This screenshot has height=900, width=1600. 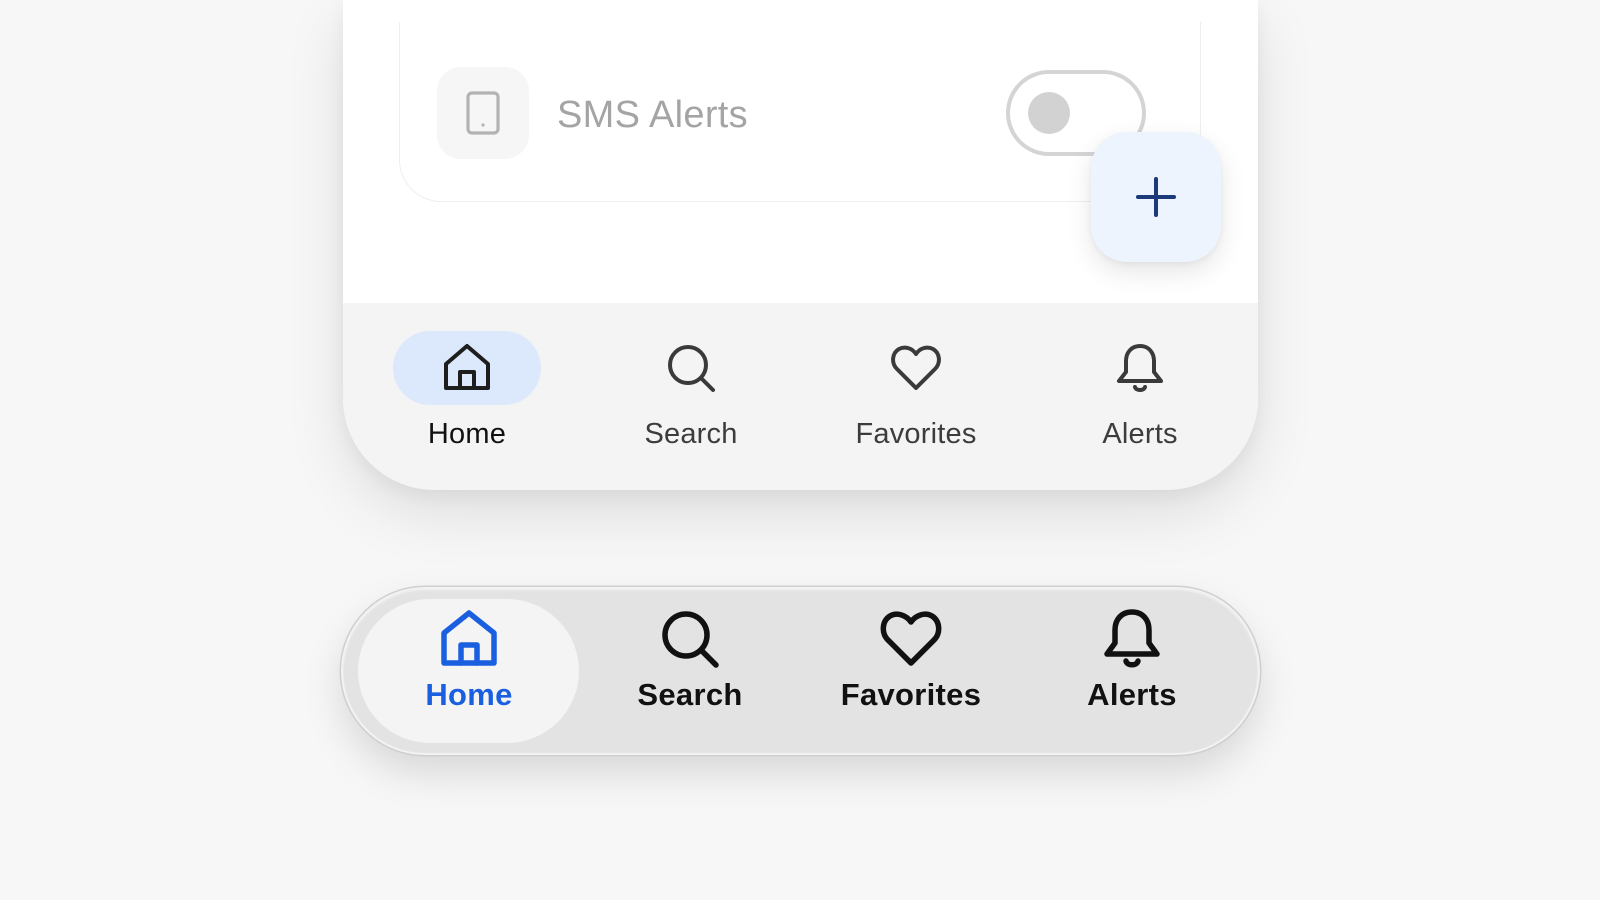 I want to click on plus-icon, so click(x=1156, y=197).